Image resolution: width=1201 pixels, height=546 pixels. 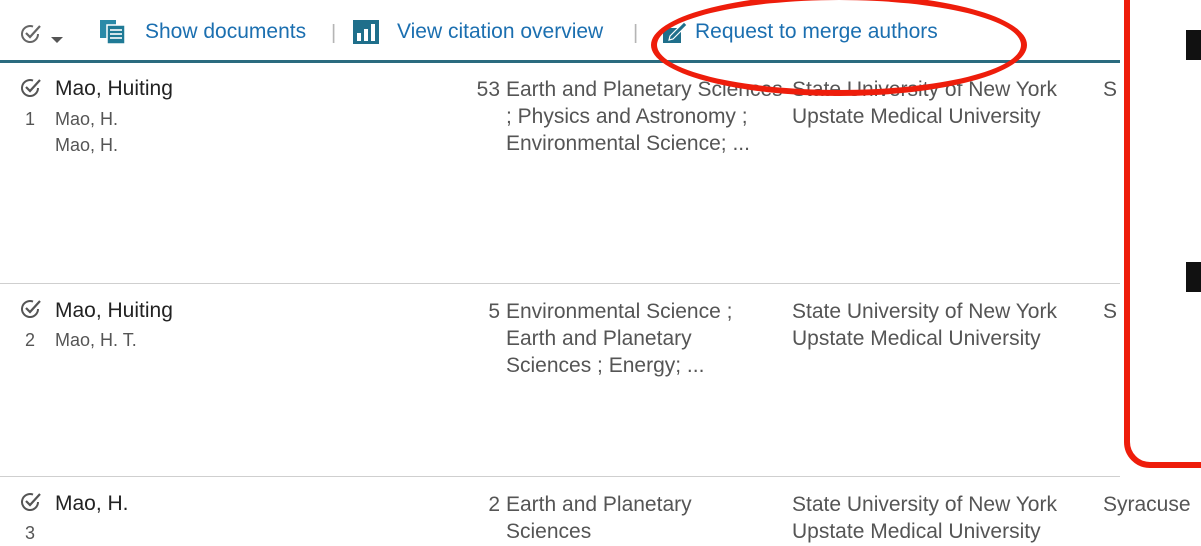 What do you see at coordinates (30, 119) in the screenshot?
I see `result-rank: 1` at bounding box center [30, 119].